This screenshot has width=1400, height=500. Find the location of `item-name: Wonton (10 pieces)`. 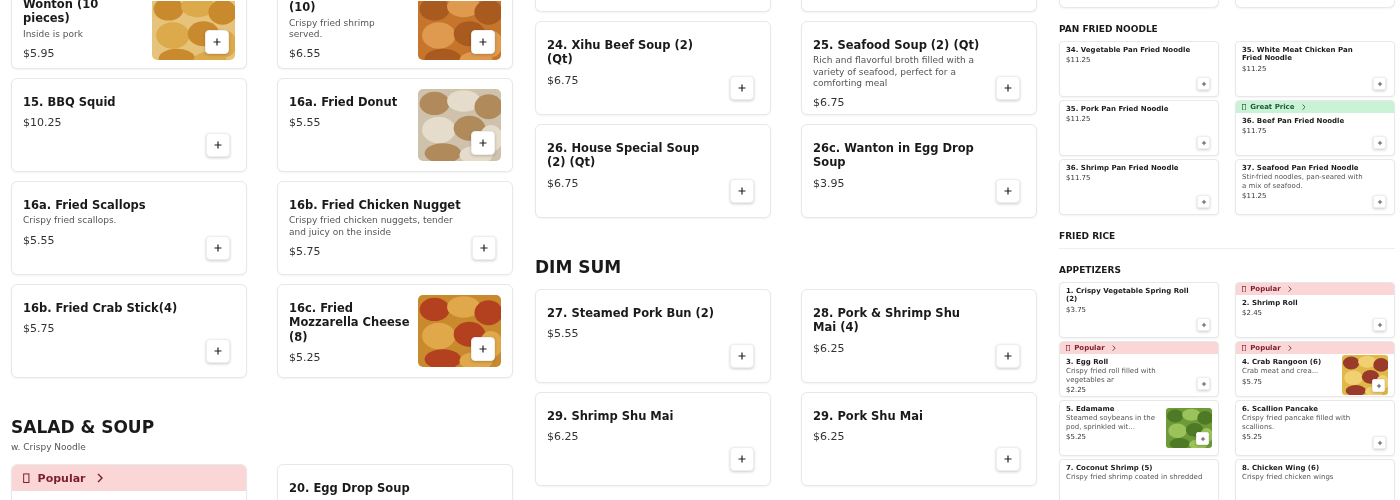

item-name: Wonton (10 pieces) is located at coordinates (61, 13).